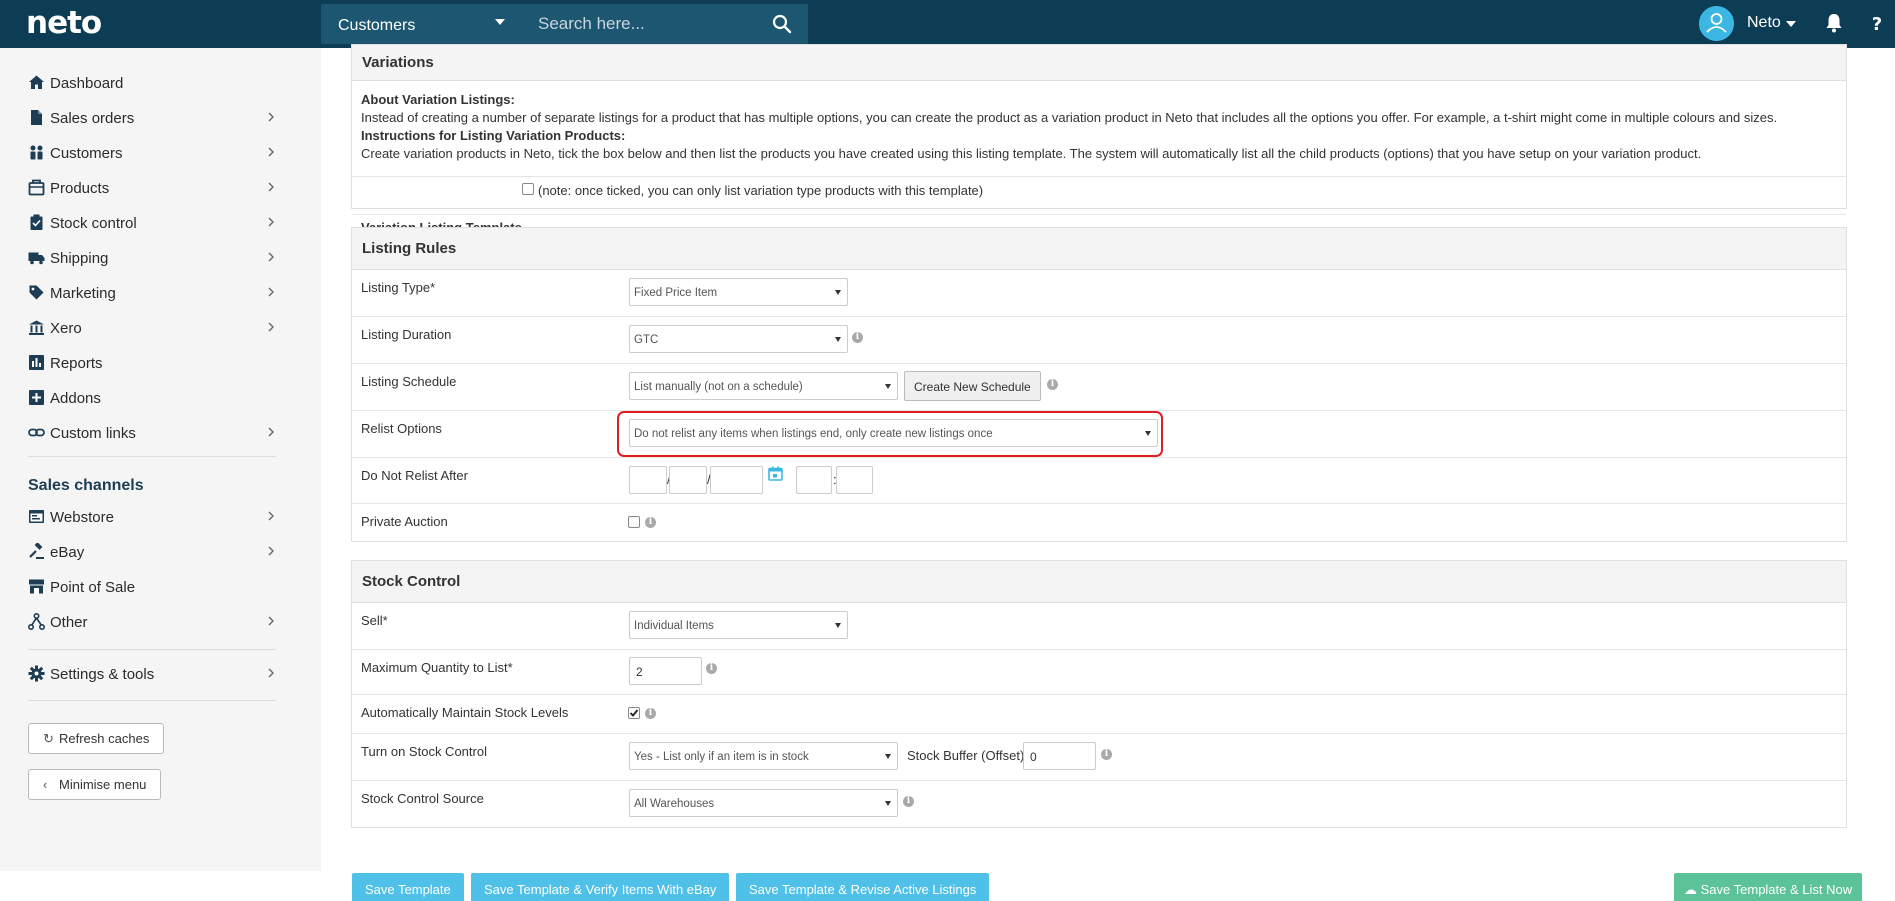 The image size is (1895, 901). Describe the element at coordinates (863, 887) in the screenshot. I see `save-revise-button: Save Template & Revise Active Listings` at that location.